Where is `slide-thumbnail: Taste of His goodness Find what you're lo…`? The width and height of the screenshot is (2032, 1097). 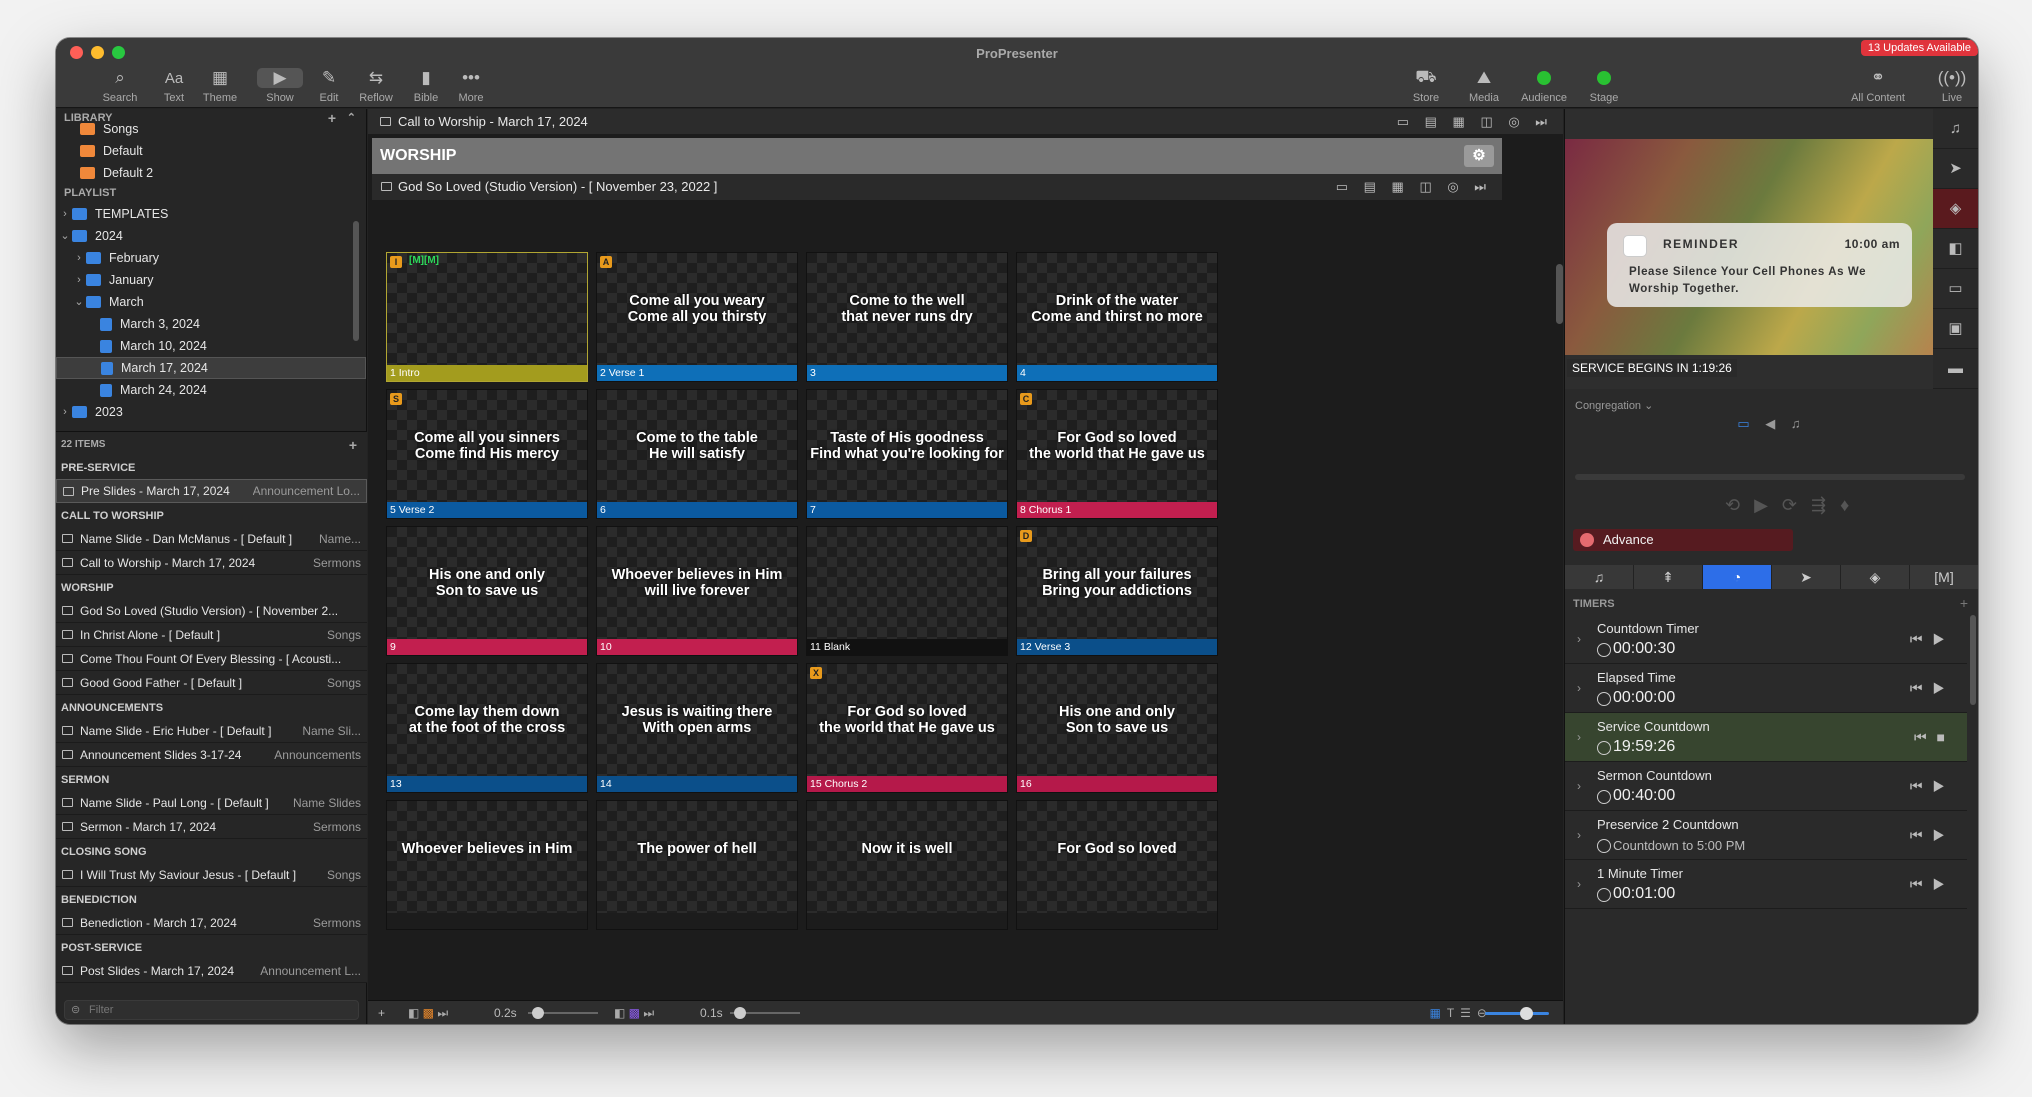 slide-thumbnail: Taste of His goodness Find what you're lo… is located at coordinates (907, 454).